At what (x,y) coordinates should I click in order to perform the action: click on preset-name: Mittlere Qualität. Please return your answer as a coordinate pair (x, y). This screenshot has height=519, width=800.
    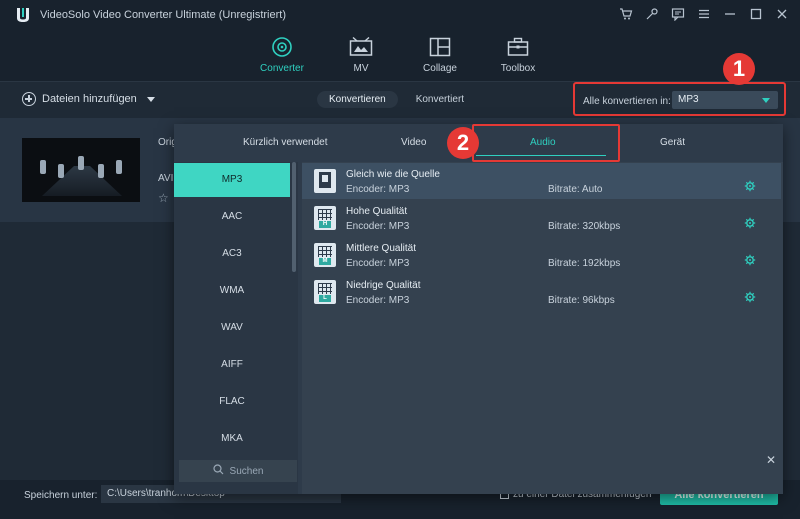
    Looking at the image, I should click on (381, 248).